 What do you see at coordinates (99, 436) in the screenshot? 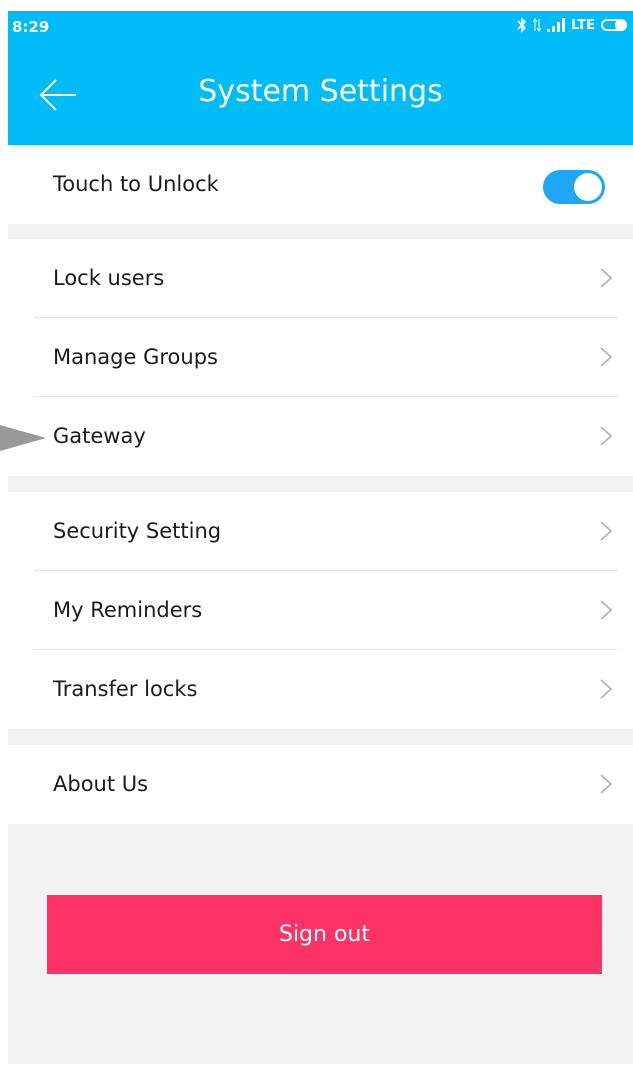
I see `gateway-label: Gateway` at bounding box center [99, 436].